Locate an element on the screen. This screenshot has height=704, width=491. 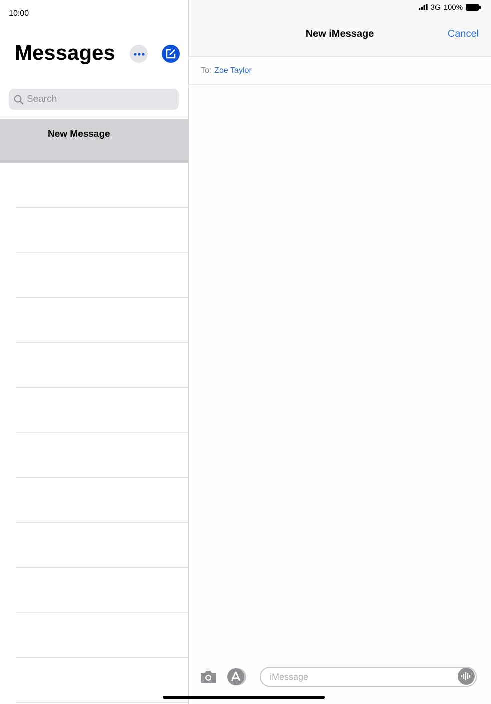
apps-icon is located at coordinates (237, 677).